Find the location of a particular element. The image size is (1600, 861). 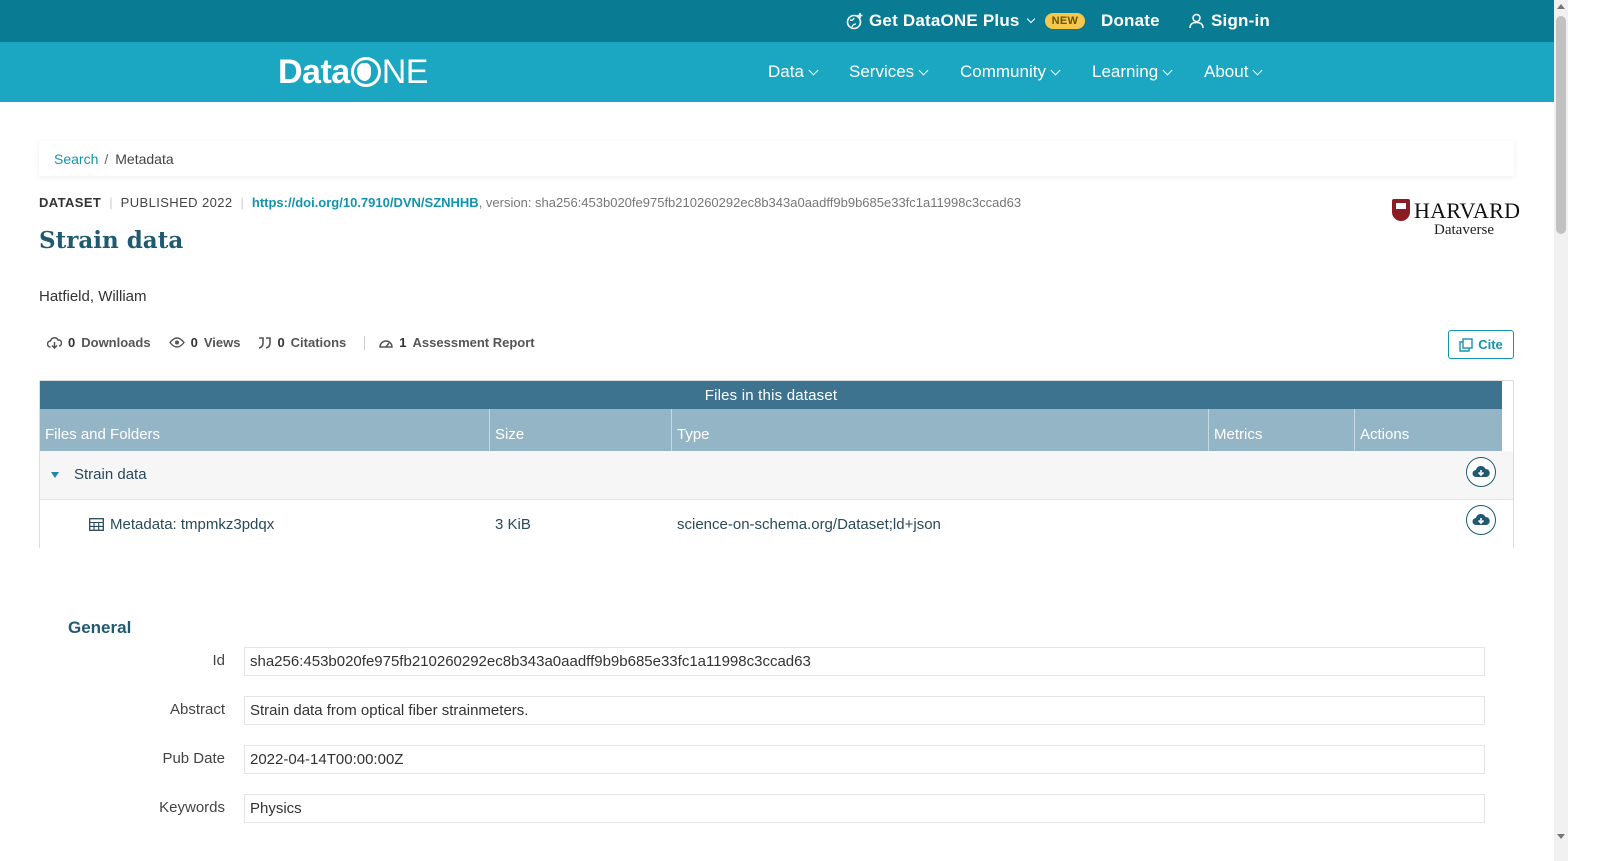

downloads-metric: 0 Downloads is located at coordinates (99, 342).